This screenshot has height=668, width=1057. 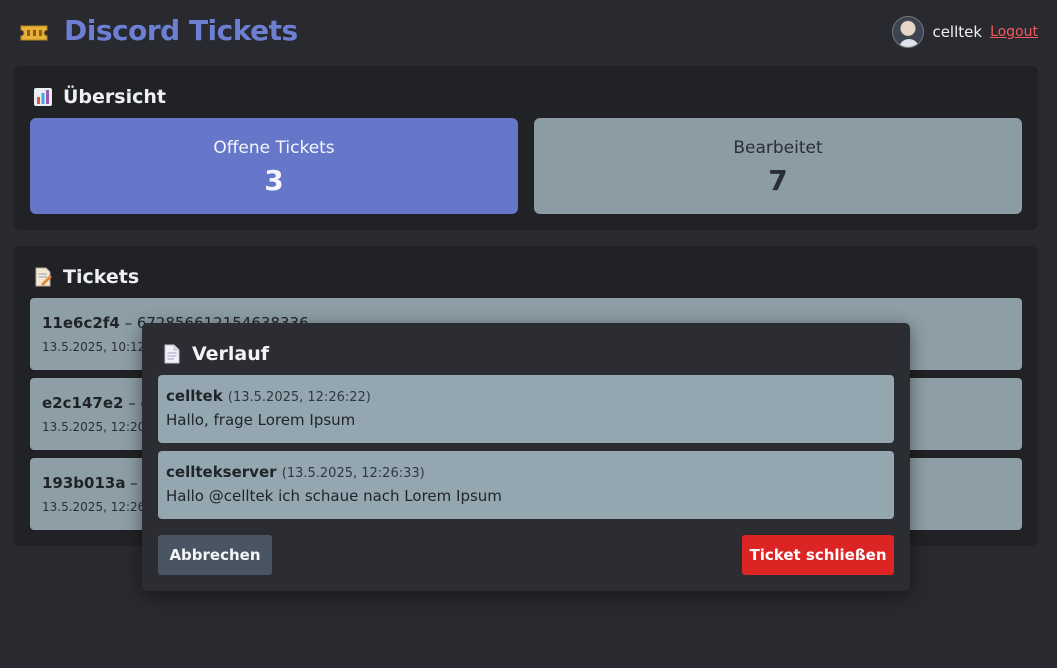 I want to click on stat-label: Offene Tickets, so click(x=274, y=148).